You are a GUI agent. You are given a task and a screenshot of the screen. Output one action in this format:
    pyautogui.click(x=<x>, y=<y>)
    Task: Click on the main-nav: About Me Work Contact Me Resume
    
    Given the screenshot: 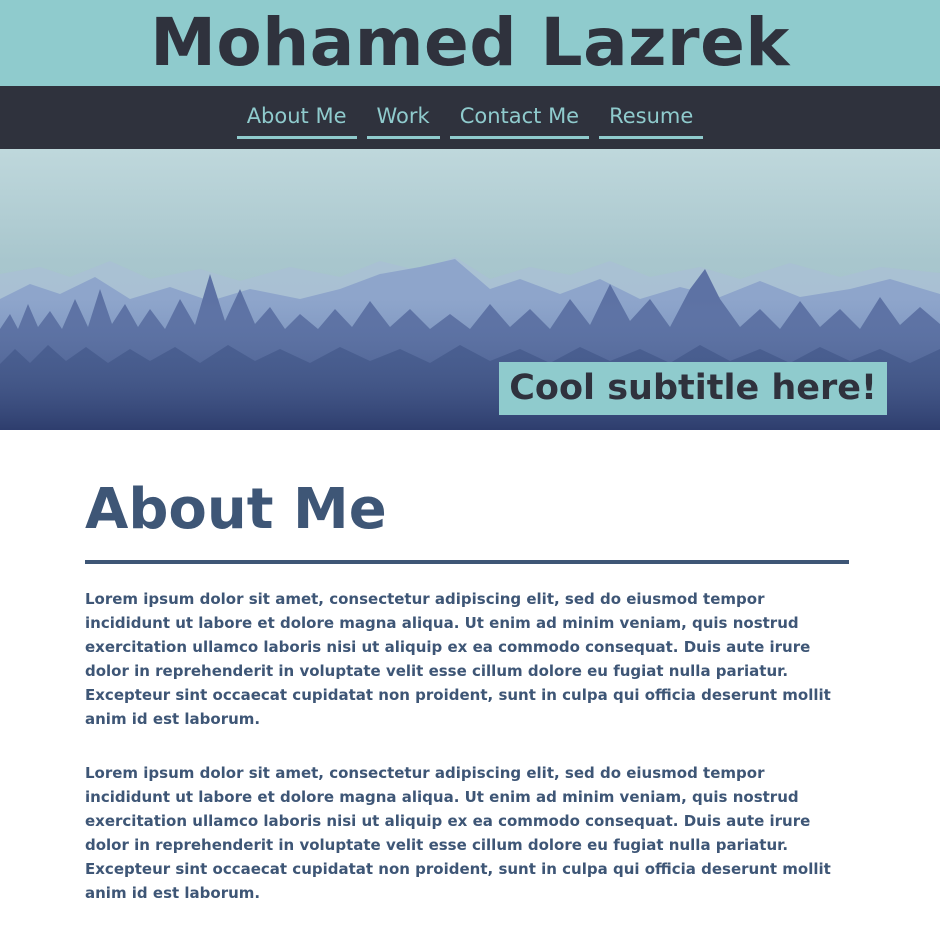 What is the action you would take?
    pyautogui.click(x=470, y=117)
    